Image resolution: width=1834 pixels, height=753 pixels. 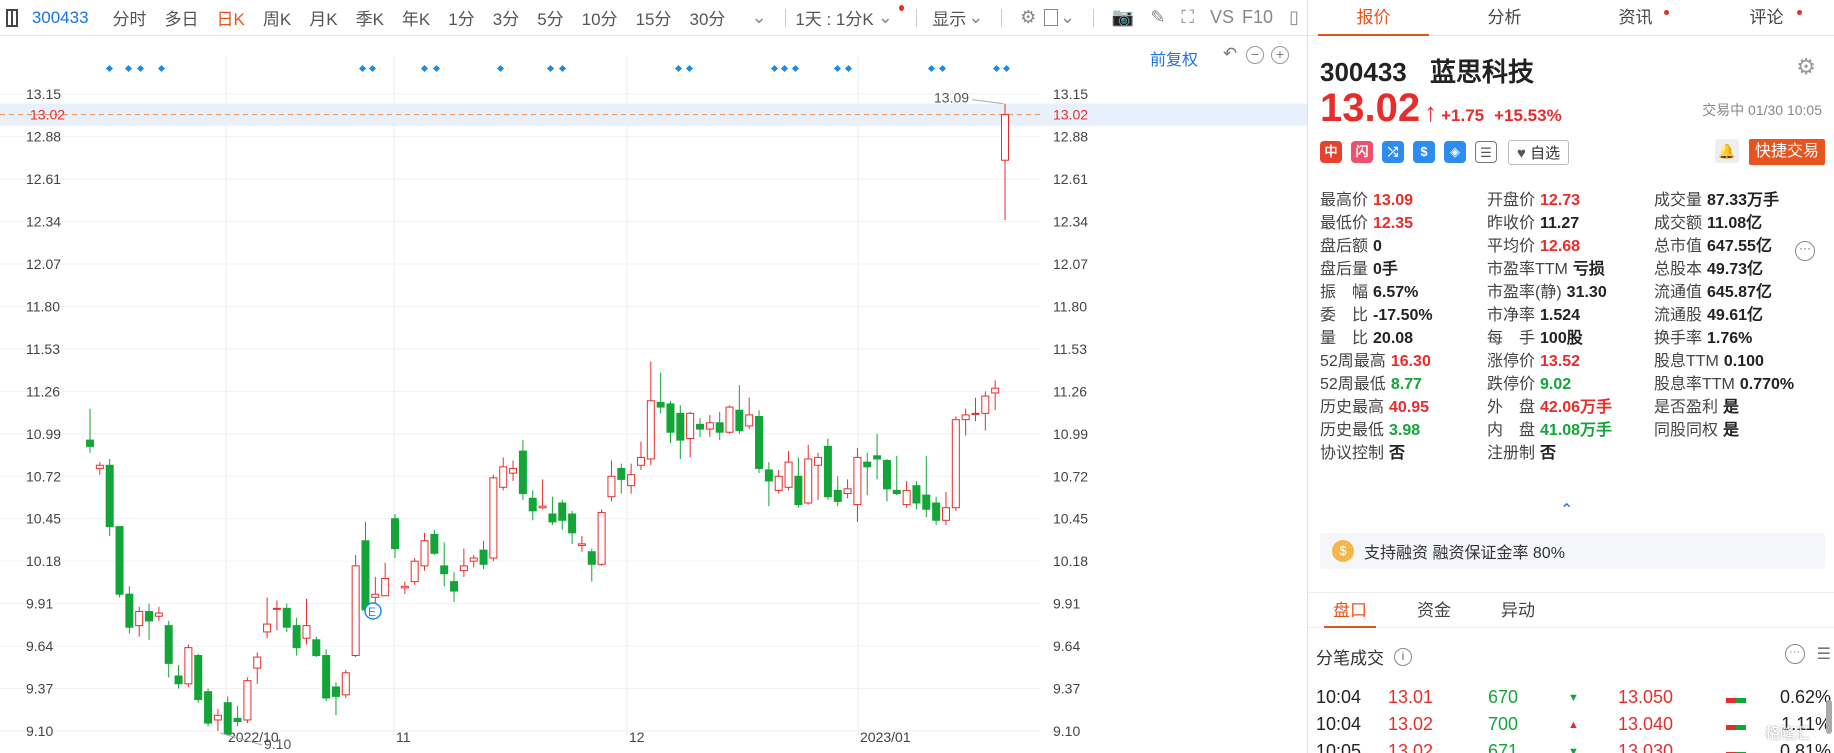 What do you see at coordinates (1411, 747) in the screenshot?
I see `tick-price: 13.02` at bounding box center [1411, 747].